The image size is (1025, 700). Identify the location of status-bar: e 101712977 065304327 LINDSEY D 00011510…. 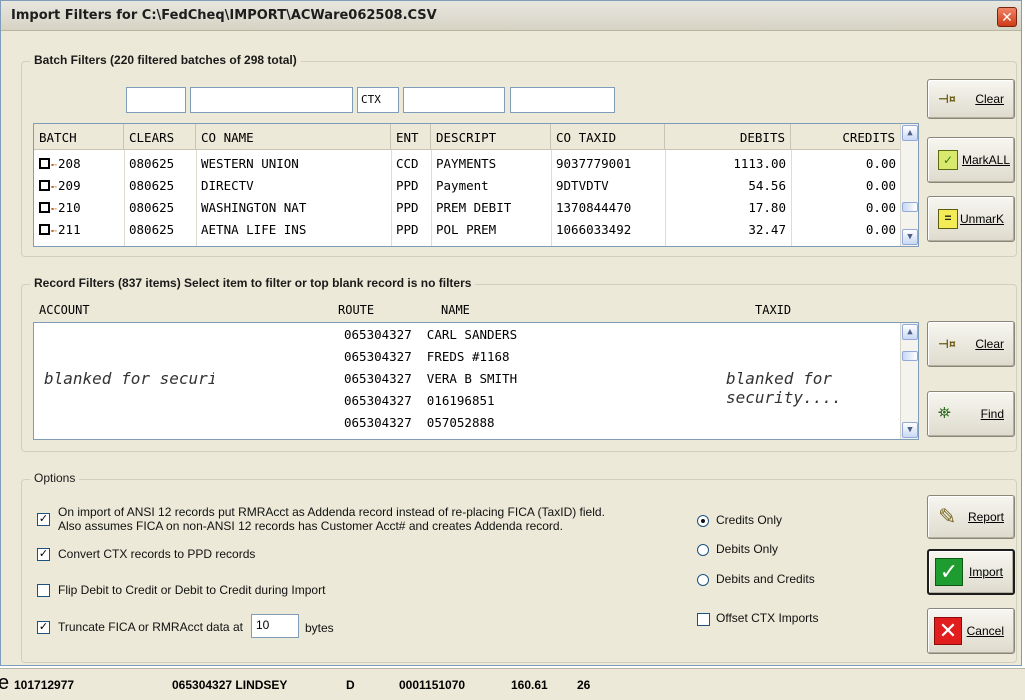
(512, 684).